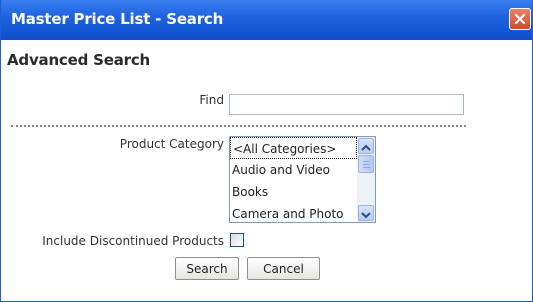  I want to click on category-option-audio-video: Audio and Video, so click(293, 170).